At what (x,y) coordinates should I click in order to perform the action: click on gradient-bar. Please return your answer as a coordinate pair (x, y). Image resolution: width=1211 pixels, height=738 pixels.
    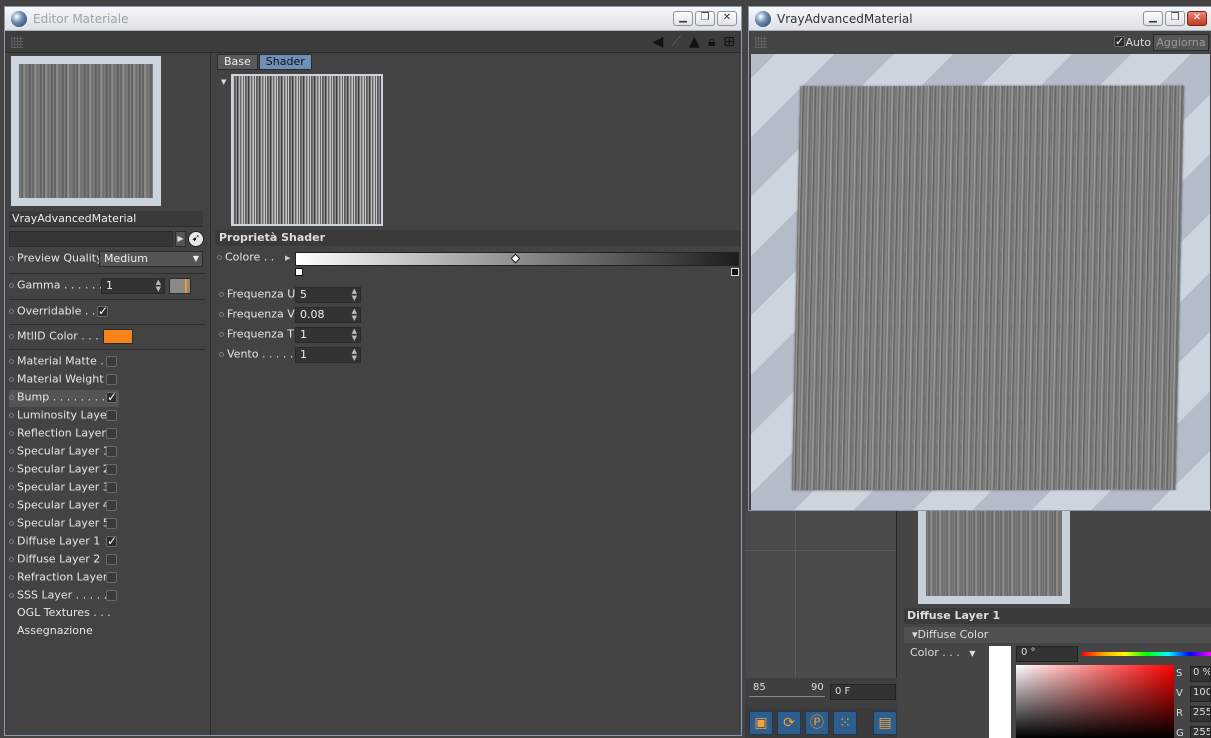
    Looking at the image, I should click on (517, 259).